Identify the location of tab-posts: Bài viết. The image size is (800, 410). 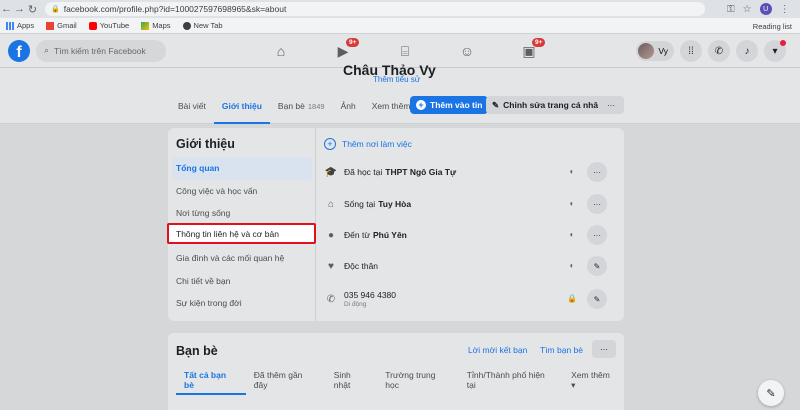
(192, 106).